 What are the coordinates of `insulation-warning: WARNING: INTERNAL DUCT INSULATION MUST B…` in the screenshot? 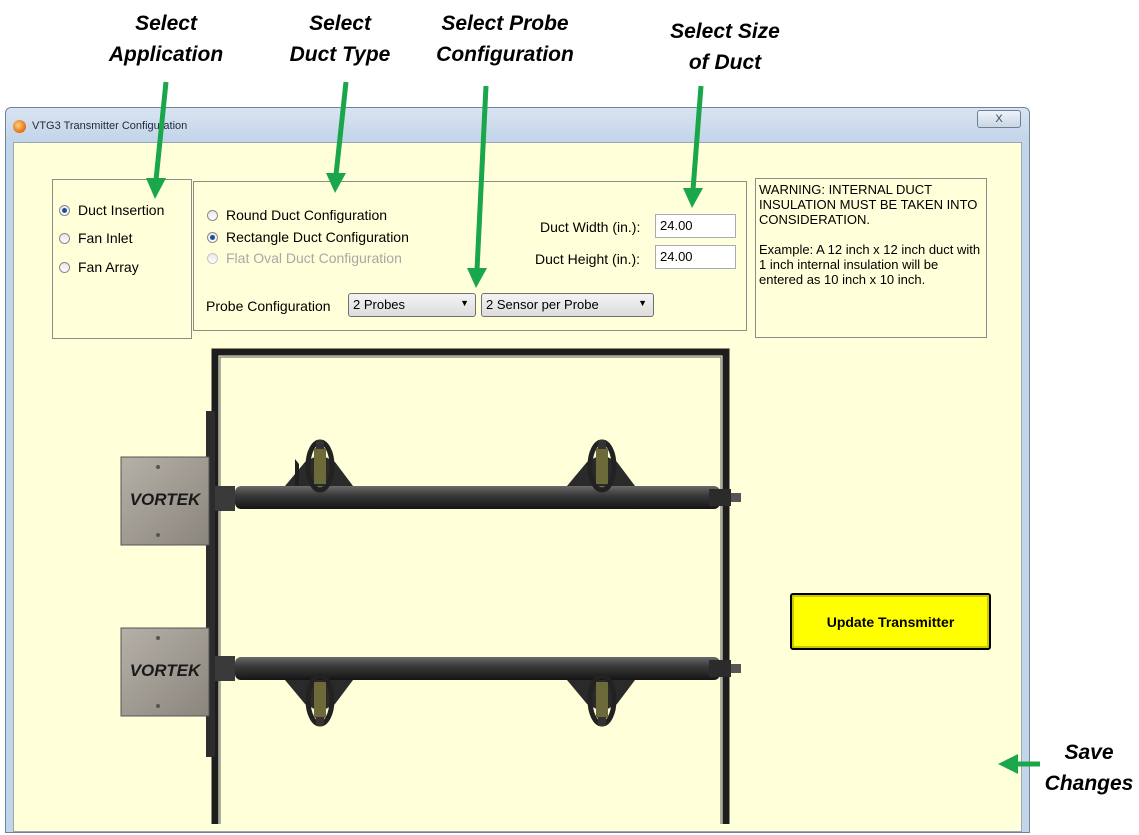 It's located at (871, 258).